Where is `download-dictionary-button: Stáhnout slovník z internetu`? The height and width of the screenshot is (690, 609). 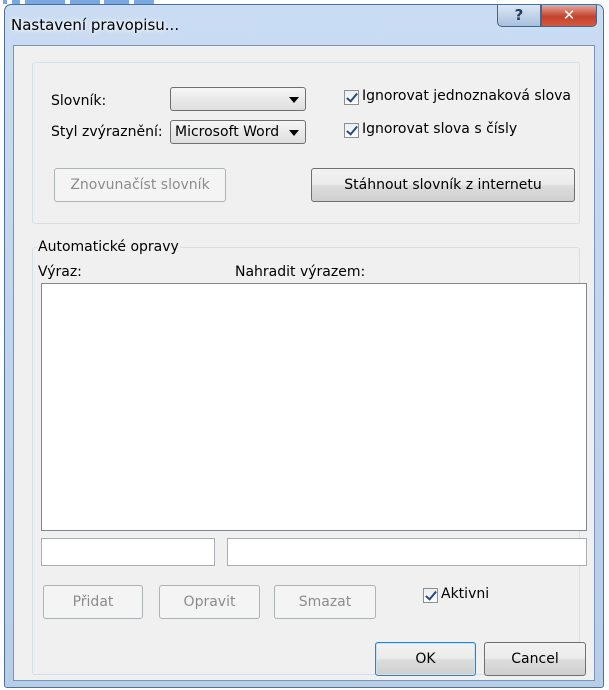
download-dictionary-button: Stáhnout slovník z internetu is located at coordinates (443, 185).